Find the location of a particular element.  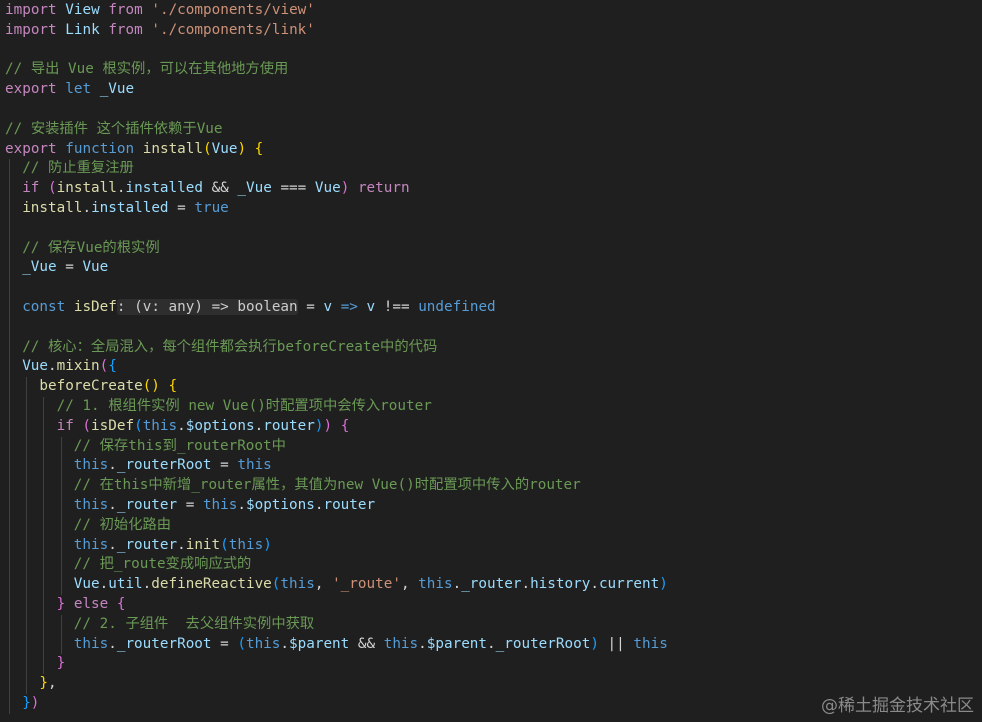

code-line: // 2. 子组件 去父组件实例中获取 is located at coordinates (491, 624).